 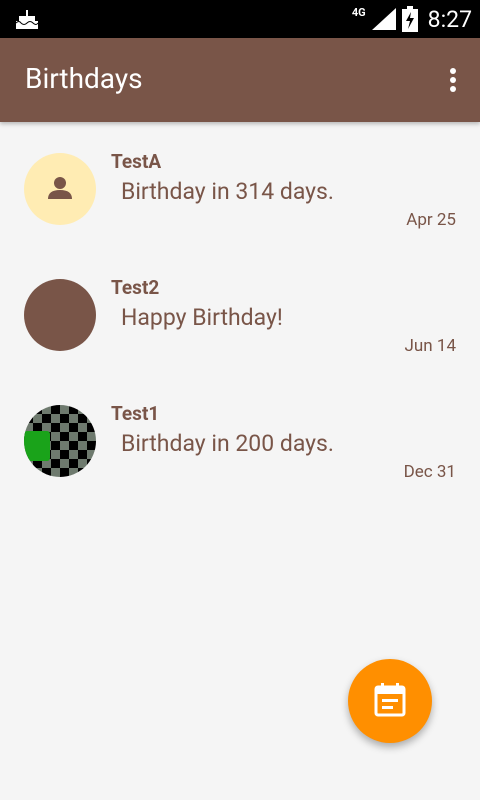 I want to click on clock: 8:27, so click(x=449, y=19).